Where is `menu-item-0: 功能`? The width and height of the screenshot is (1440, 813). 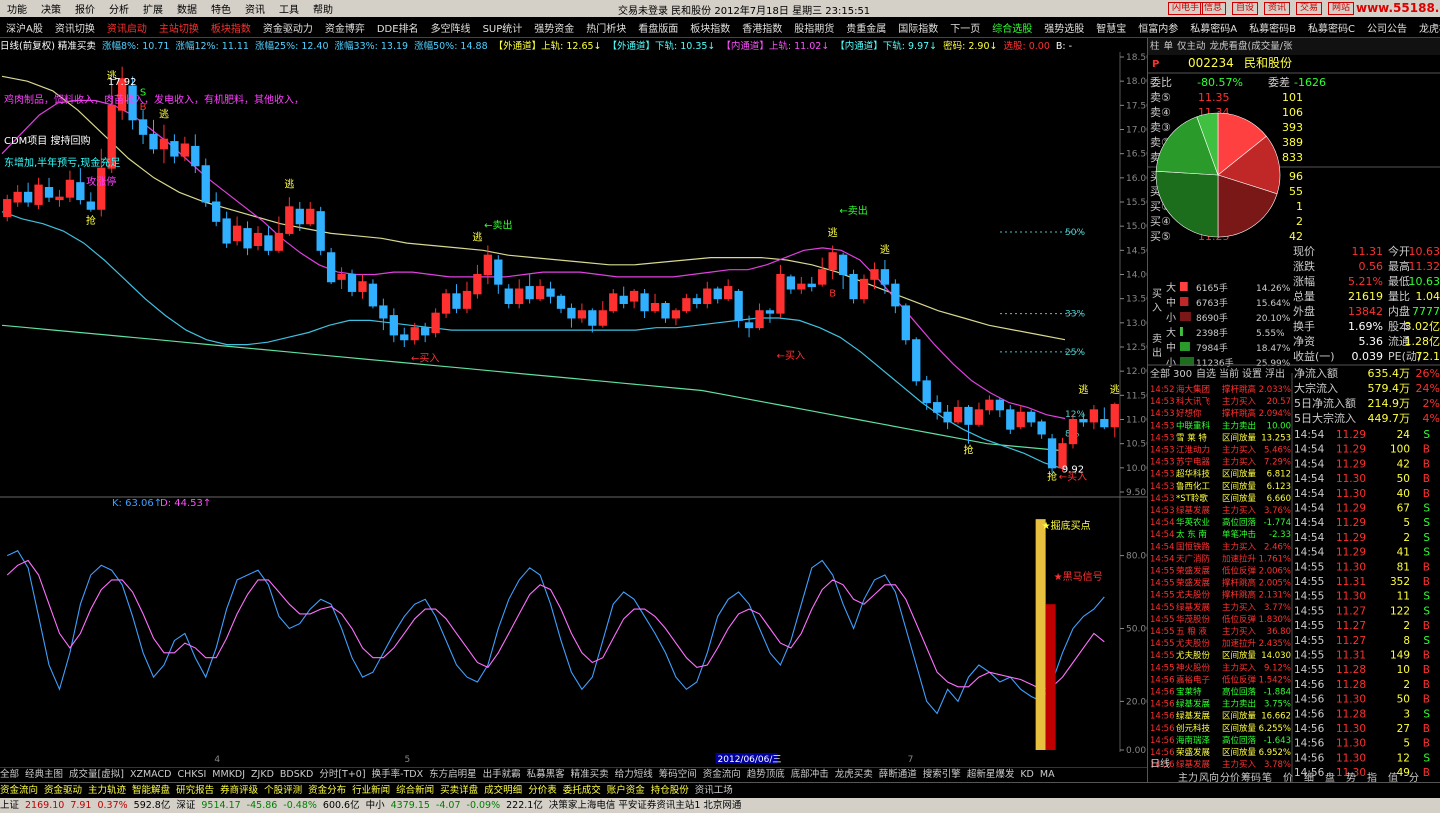
menu-item-0: 功能 is located at coordinates (17, 8).